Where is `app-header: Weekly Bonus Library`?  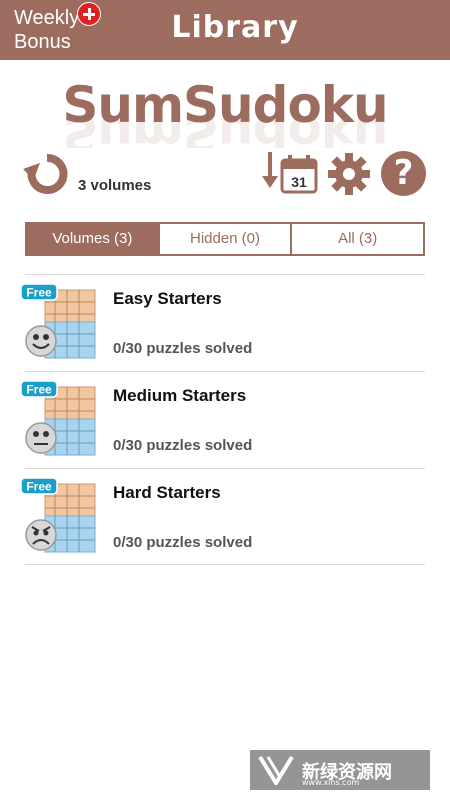
app-header: Weekly Bonus Library is located at coordinates (225, 30).